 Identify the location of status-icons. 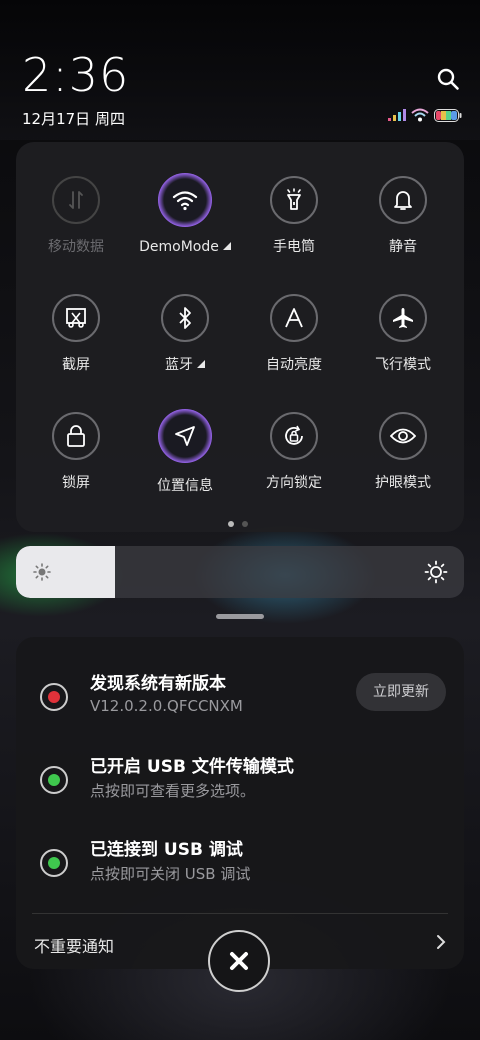
(425, 115).